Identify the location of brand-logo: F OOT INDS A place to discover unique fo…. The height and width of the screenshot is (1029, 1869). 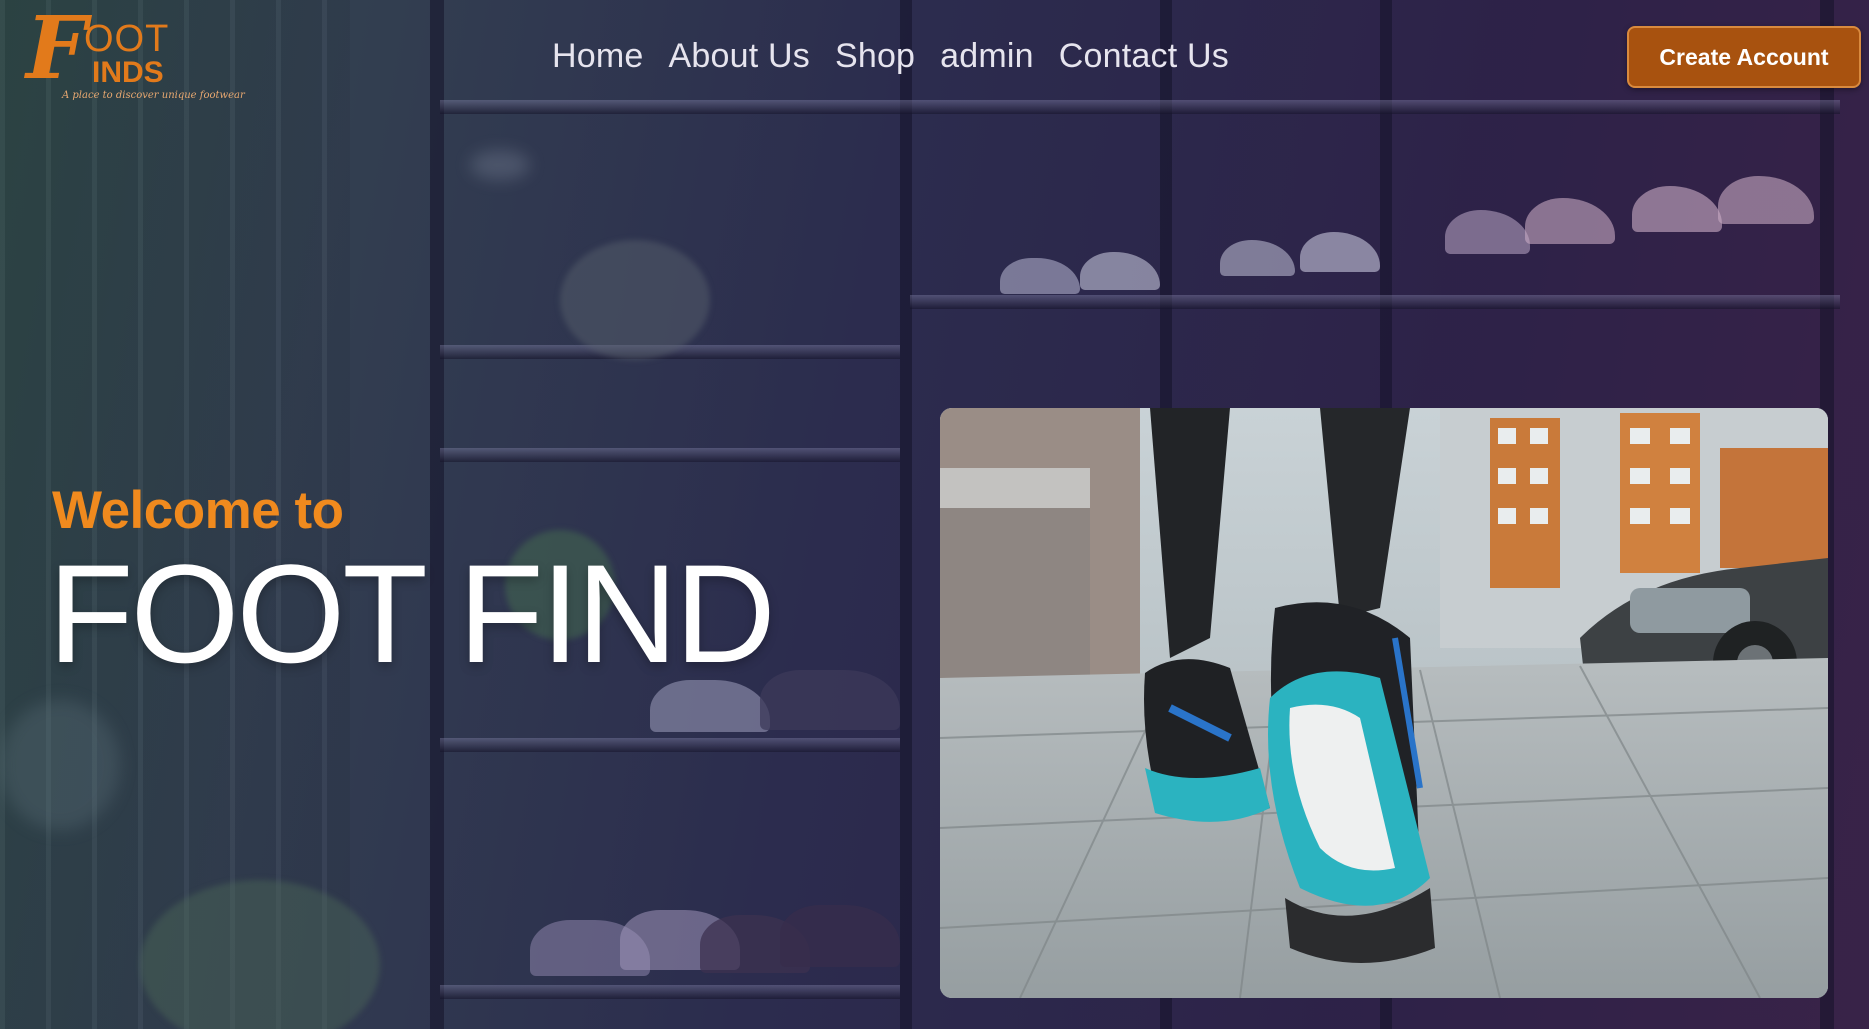
(131, 55).